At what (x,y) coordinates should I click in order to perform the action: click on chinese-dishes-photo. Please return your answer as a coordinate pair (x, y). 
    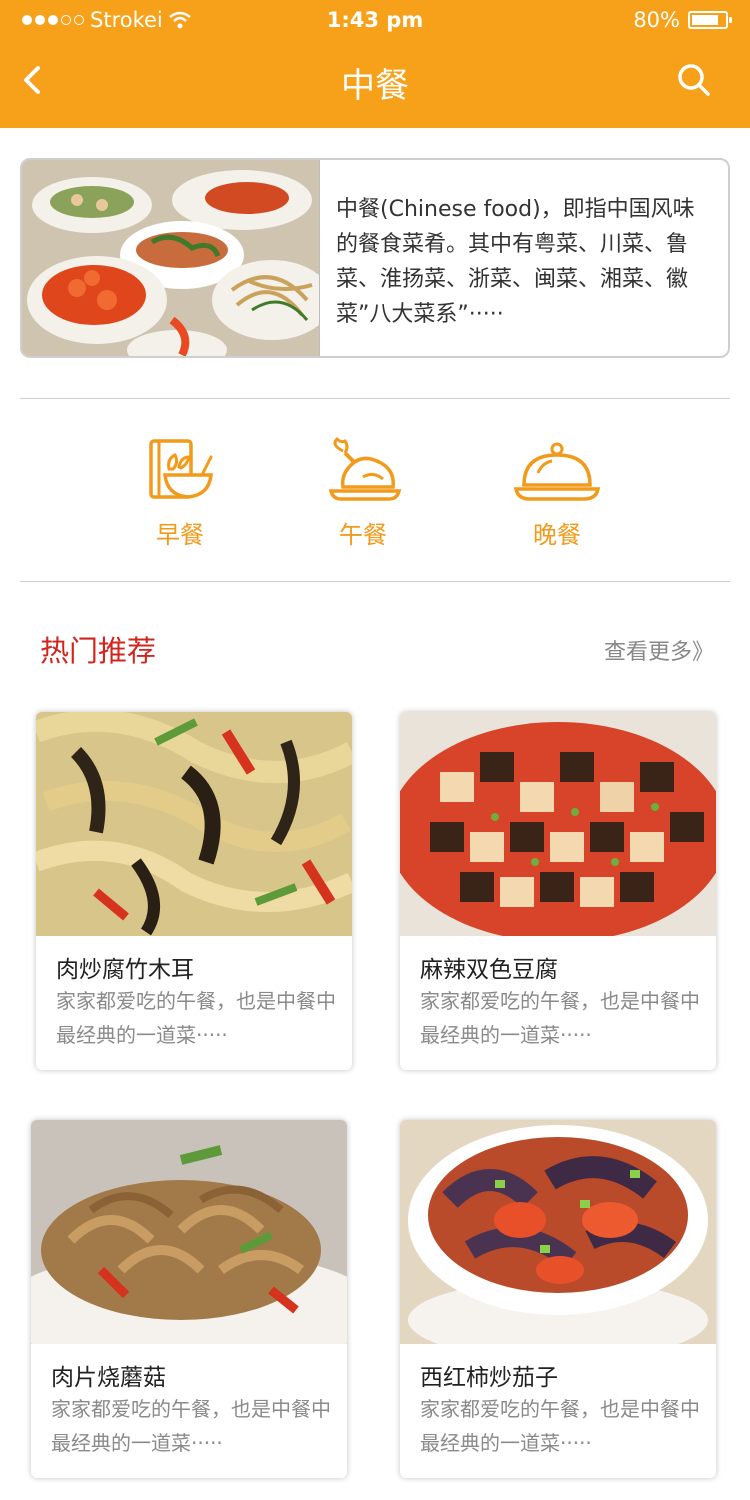
    Looking at the image, I should click on (171, 258).